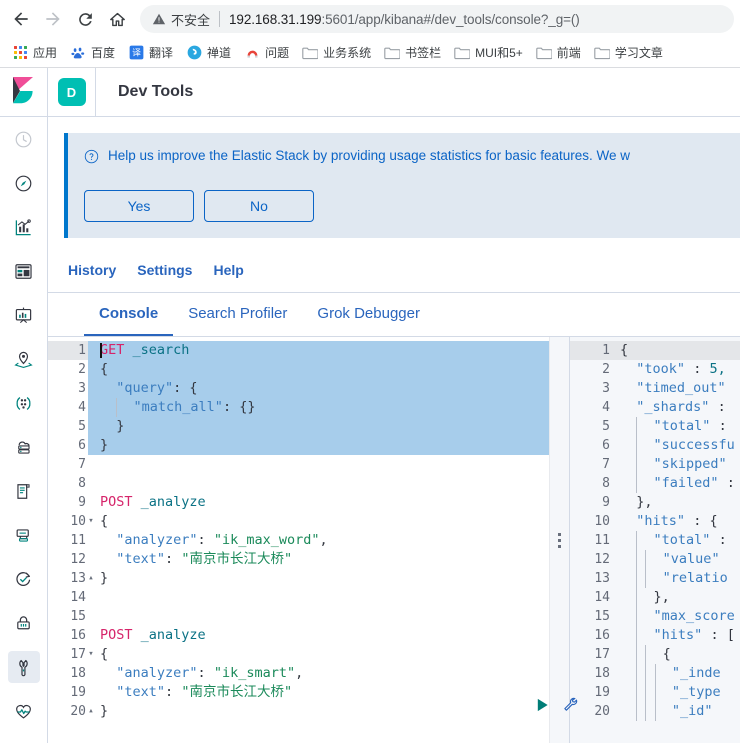 Image resolution: width=740 pixels, height=745 pixels. Describe the element at coordinates (298, 654) in the screenshot. I see `code-line: 17 ▾ {` at that location.